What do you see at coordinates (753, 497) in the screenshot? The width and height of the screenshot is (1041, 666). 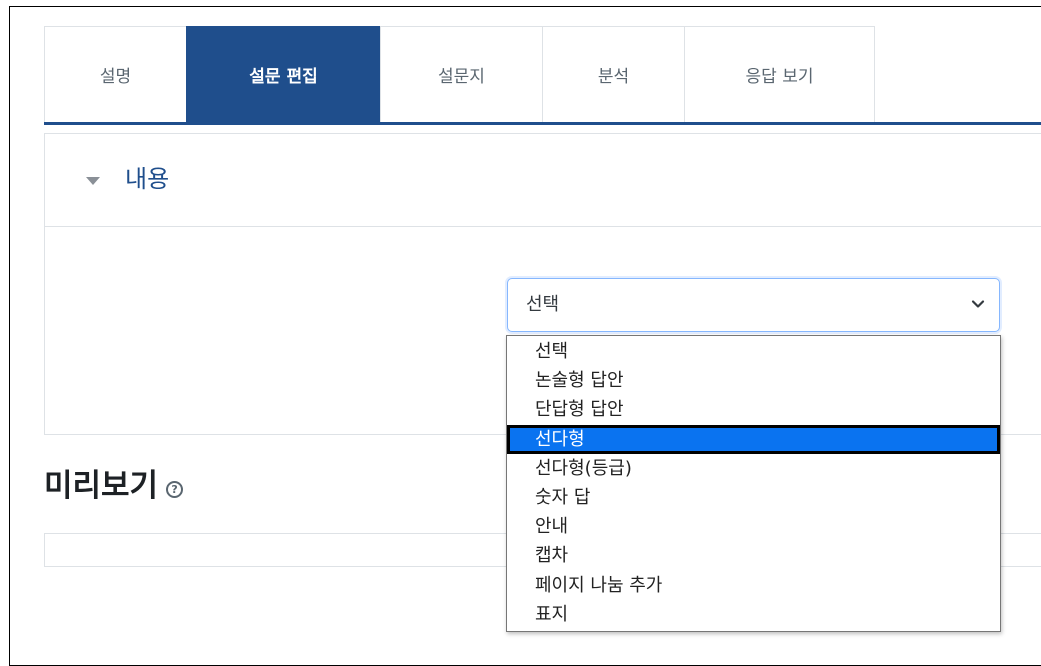 I see `option-numeric: 숫자 답` at bounding box center [753, 497].